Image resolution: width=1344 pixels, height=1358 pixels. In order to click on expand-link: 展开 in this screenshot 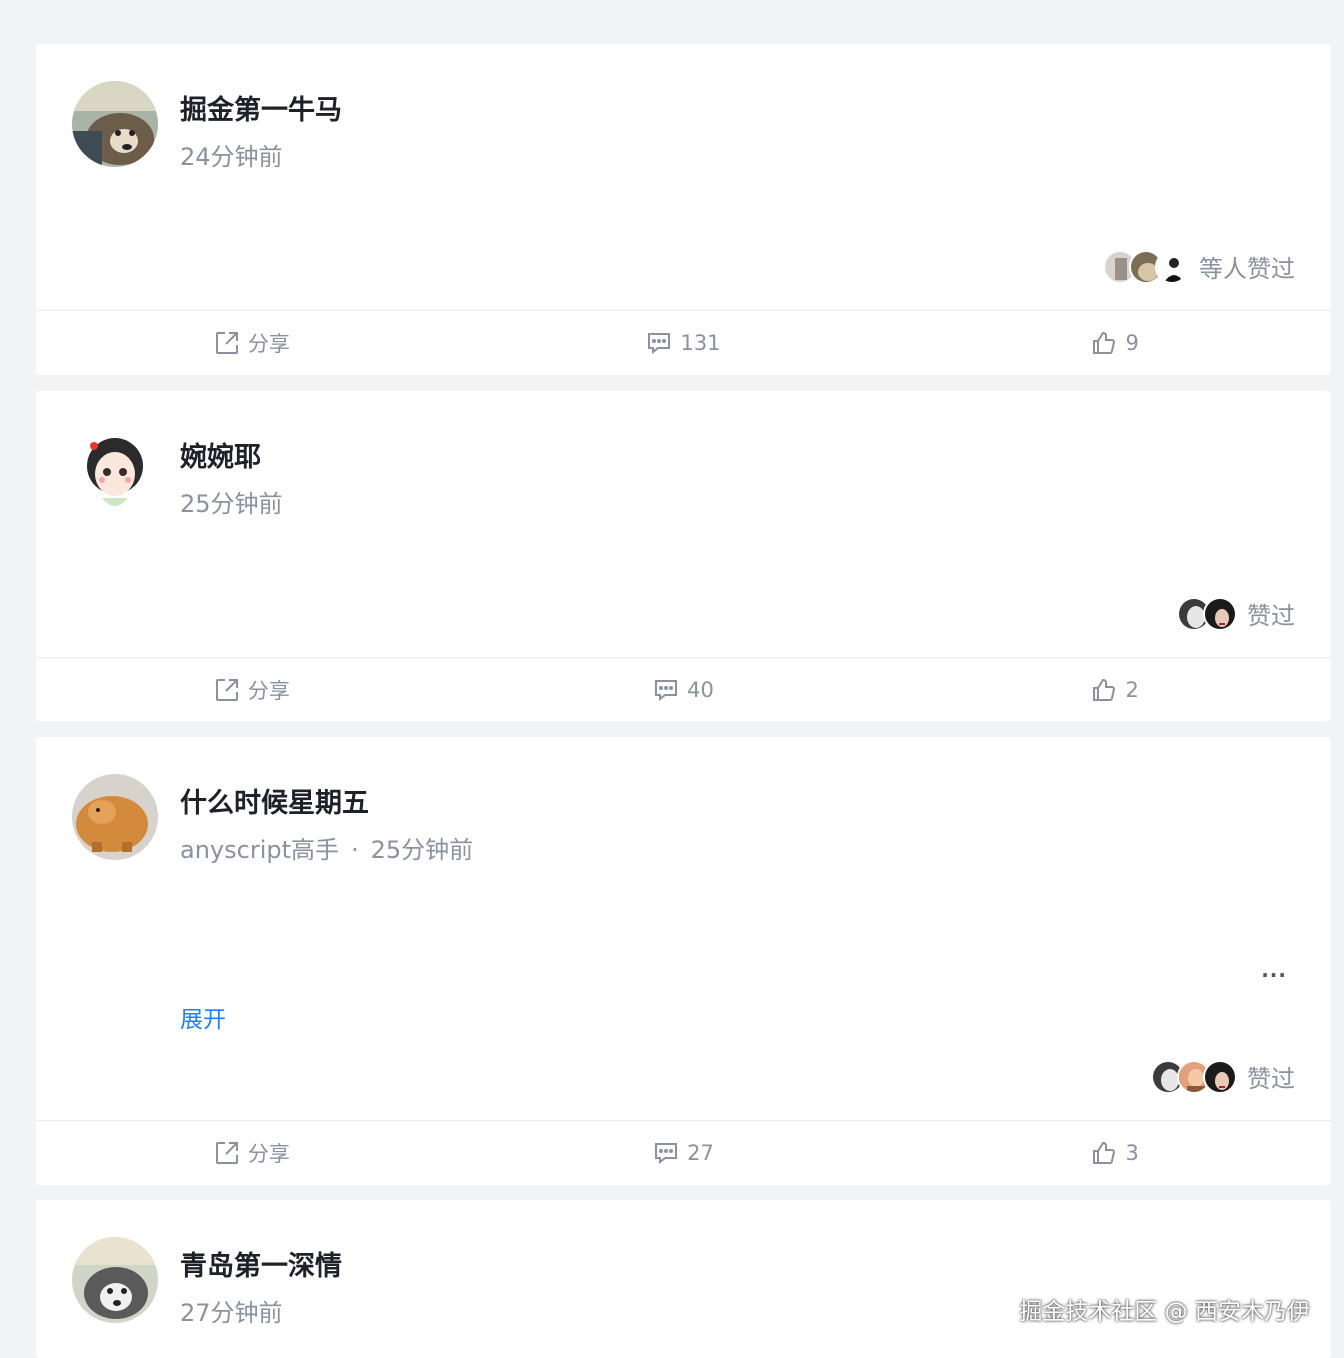, I will do `click(203, 1017)`.